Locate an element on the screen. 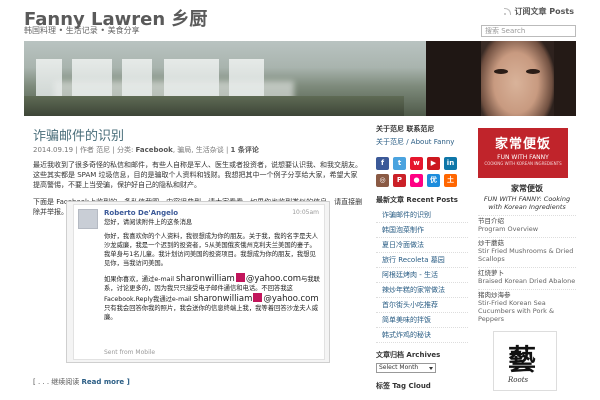  recent-post-link: 辣炒年糕的家常做法 is located at coordinates (422, 290).